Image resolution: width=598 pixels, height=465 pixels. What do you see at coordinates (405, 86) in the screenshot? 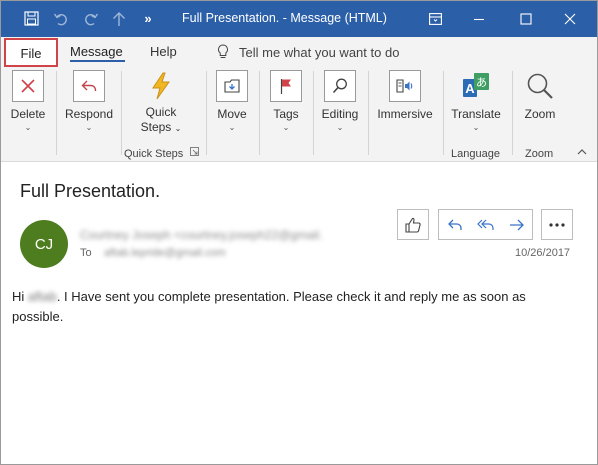
I see `immersive-reader-icon` at bounding box center [405, 86].